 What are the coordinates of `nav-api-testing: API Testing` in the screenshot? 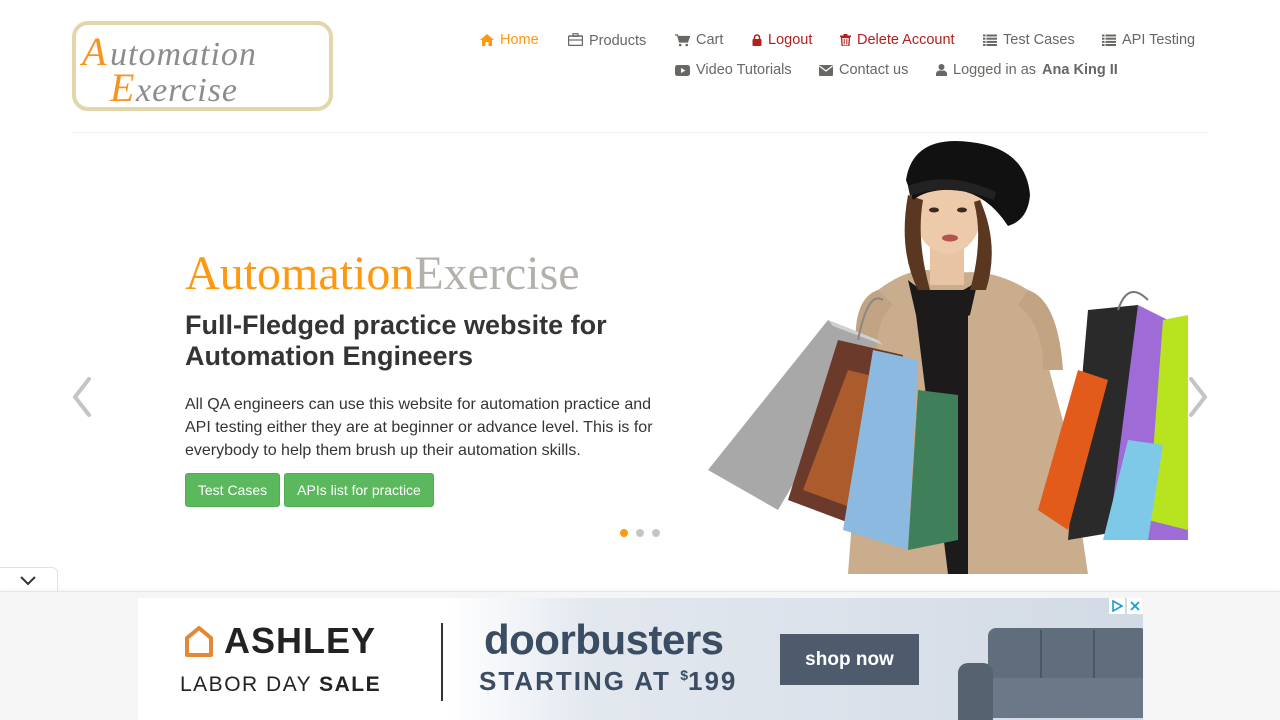 It's located at (1148, 40).